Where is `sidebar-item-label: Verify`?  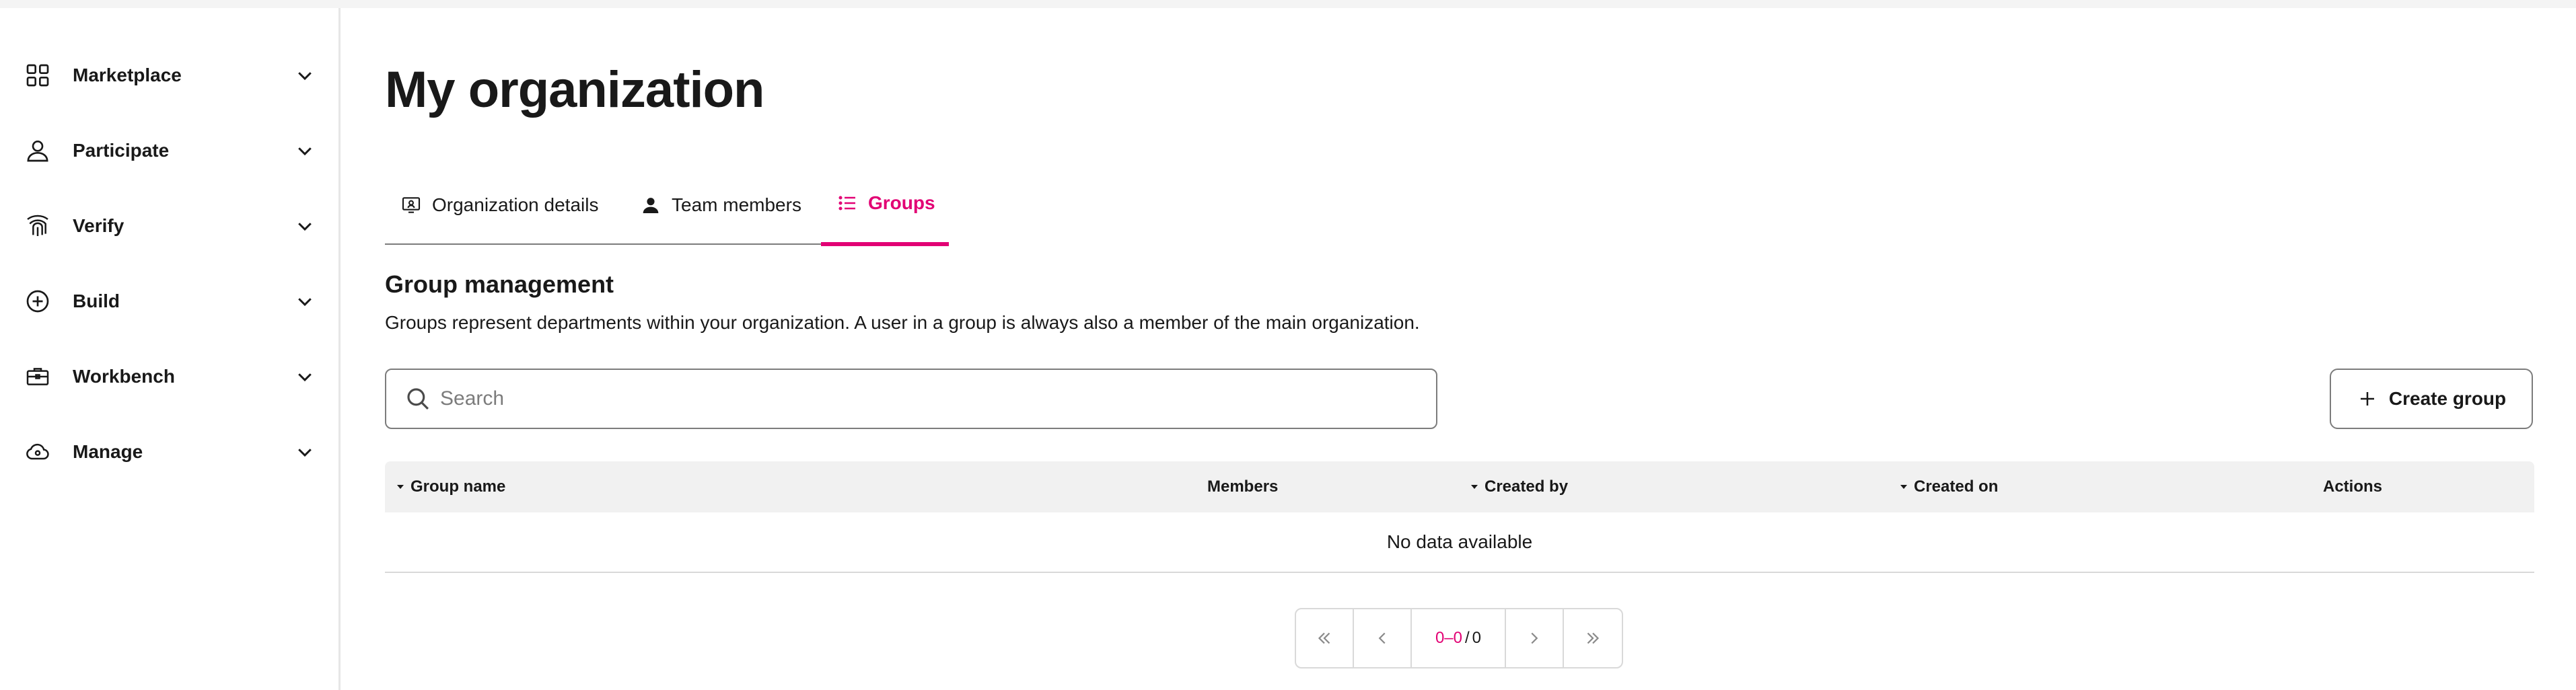
sidebar-item-label: Verify is located at coordinates (98, 225).